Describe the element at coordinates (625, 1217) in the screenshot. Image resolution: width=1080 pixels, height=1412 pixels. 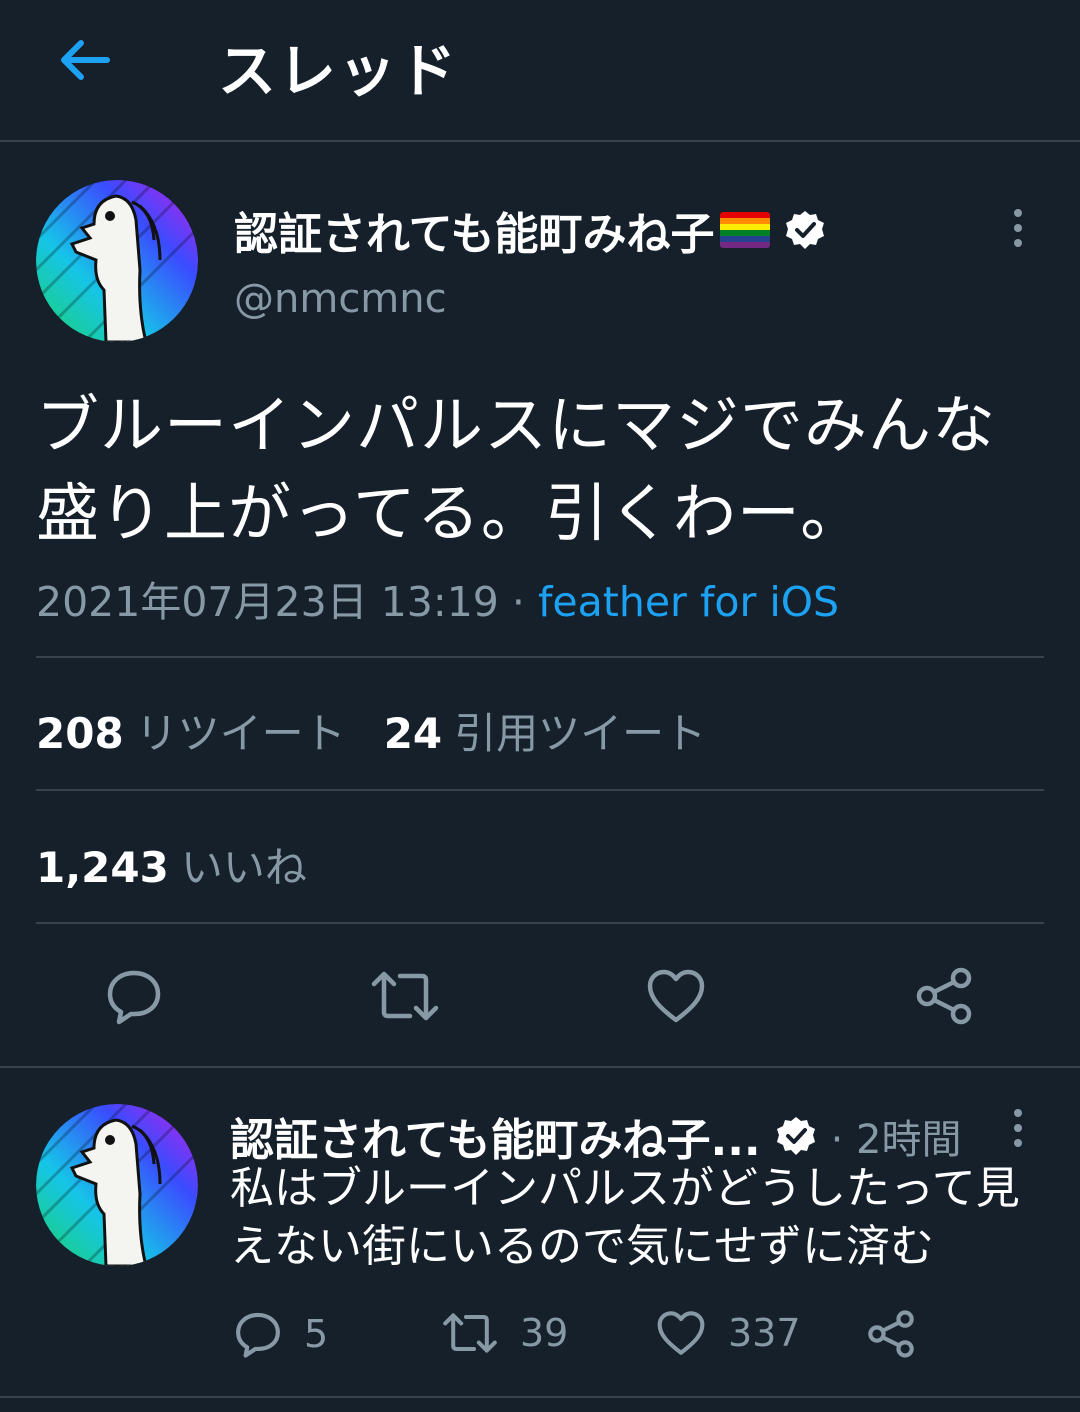
I see `reply-text: 私はブルーインパルスがどうしたって見えない街にいるので気にせずに済む` at that location.